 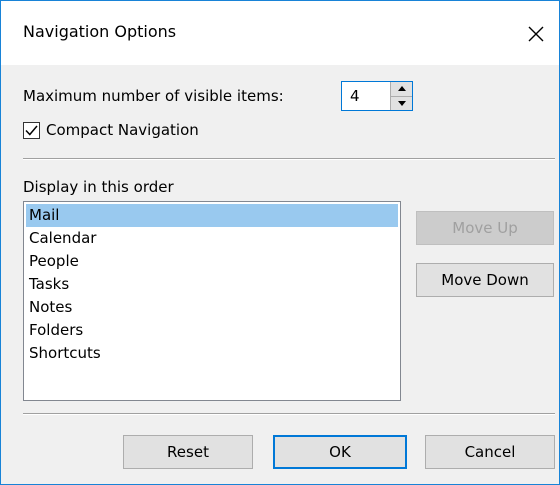 I want to click on compact-navigation-row: Compact Navigation, so click(x=111, y=130).